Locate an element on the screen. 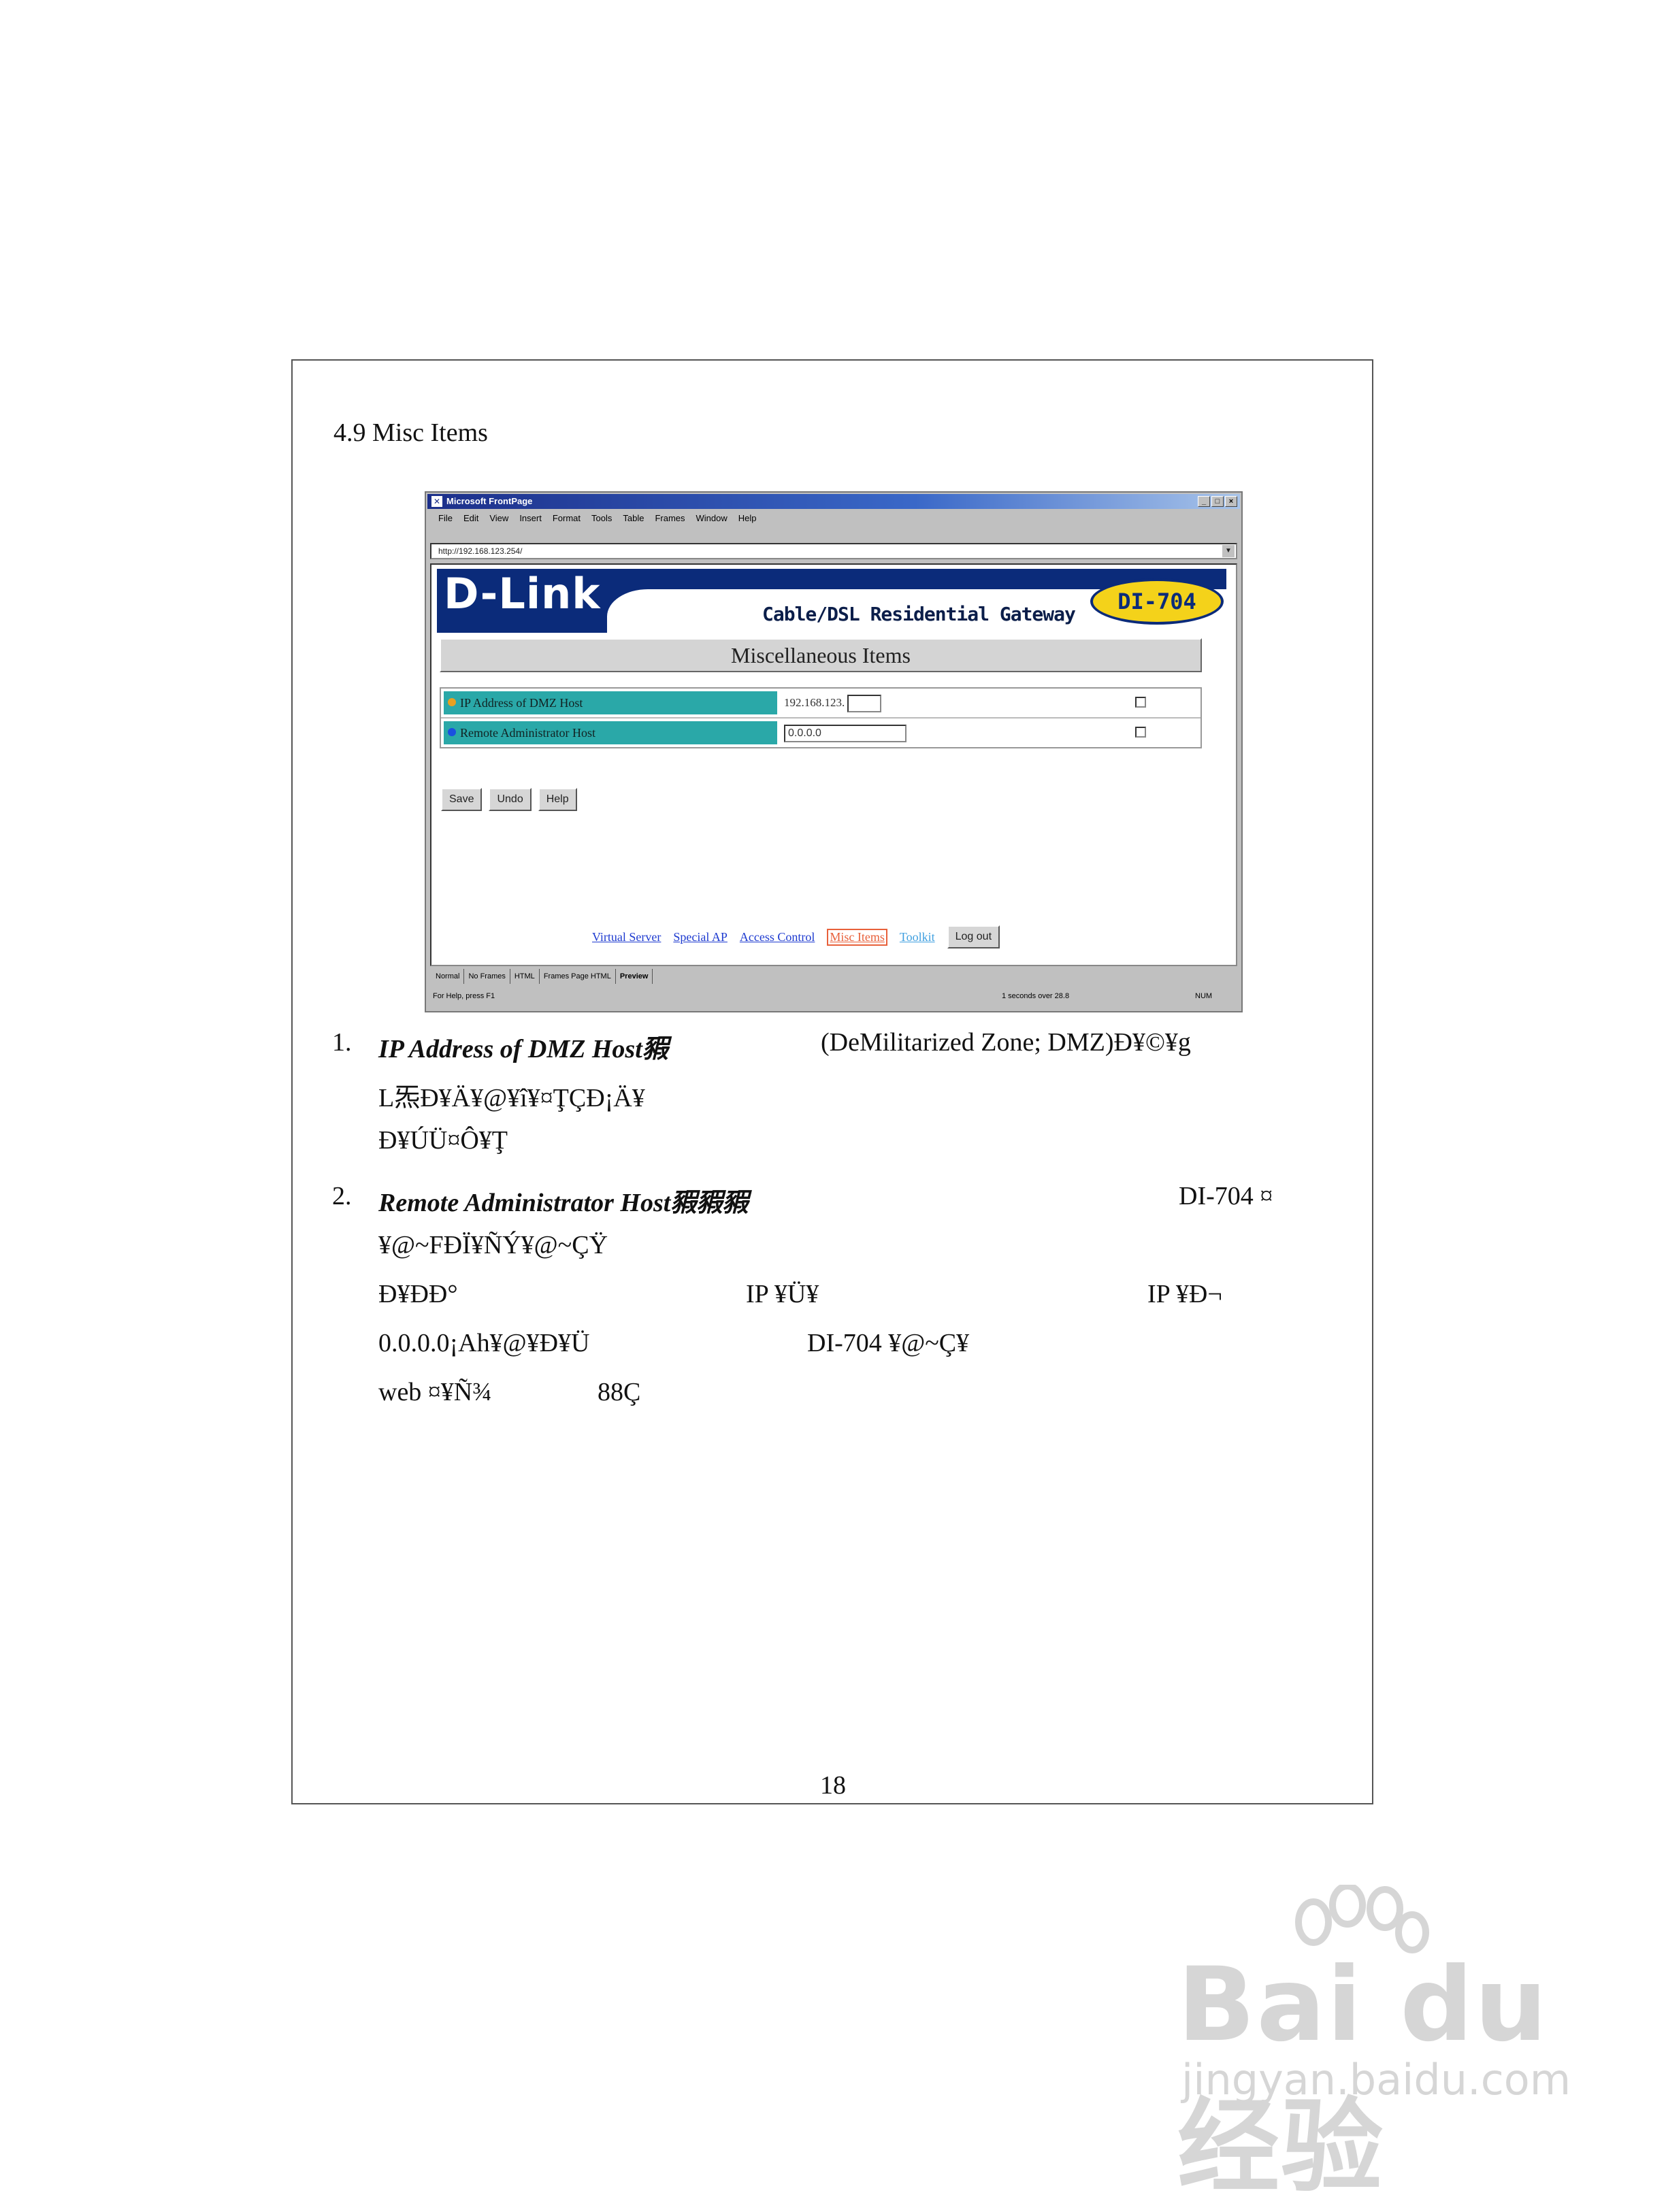  status-download-time: 1 seconds over 28.8 is located at coordinates (1036, 996).